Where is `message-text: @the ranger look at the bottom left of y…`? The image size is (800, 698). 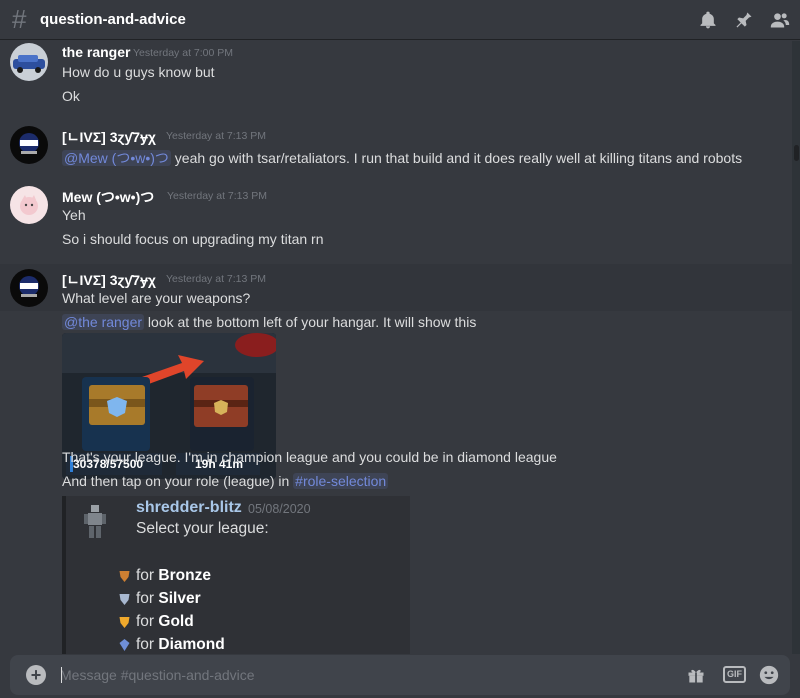
message-text: @the ranger look at the bottom left of y… is located at coordinates (269, 322).